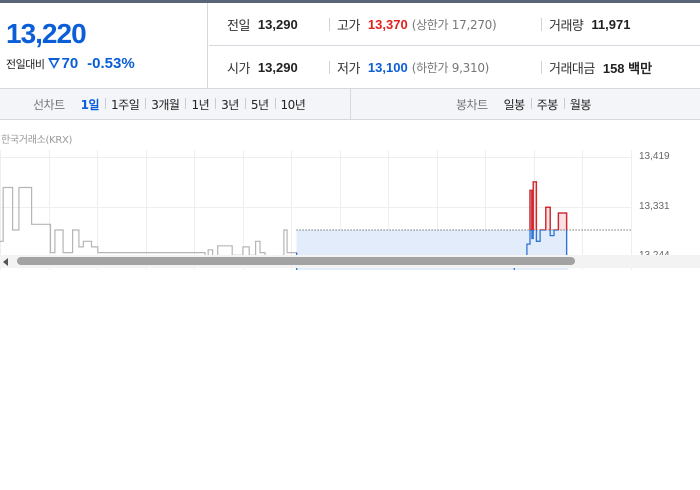  I want to click on data-source-label: 한국거래소(KRX), so click(37, 140).